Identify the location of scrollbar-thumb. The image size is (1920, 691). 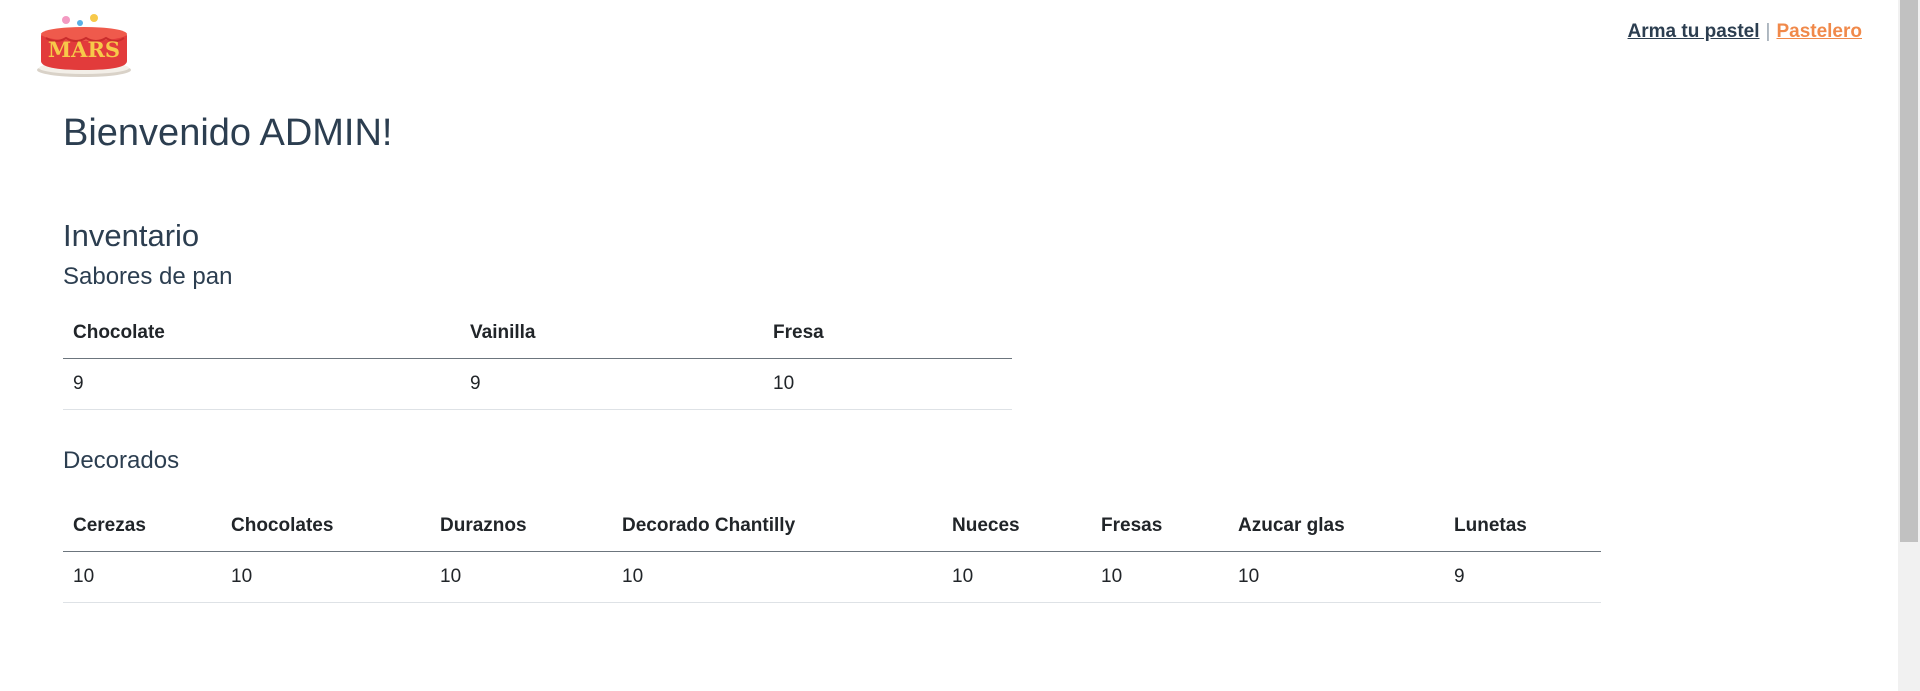
(1909, 271).